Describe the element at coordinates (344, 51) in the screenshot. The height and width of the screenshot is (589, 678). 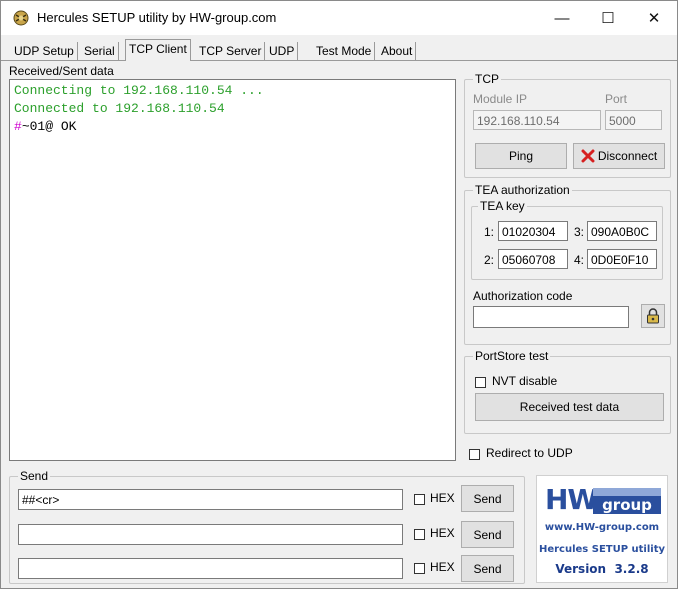
I see `tab-test-mode: Test Mode` at that location.